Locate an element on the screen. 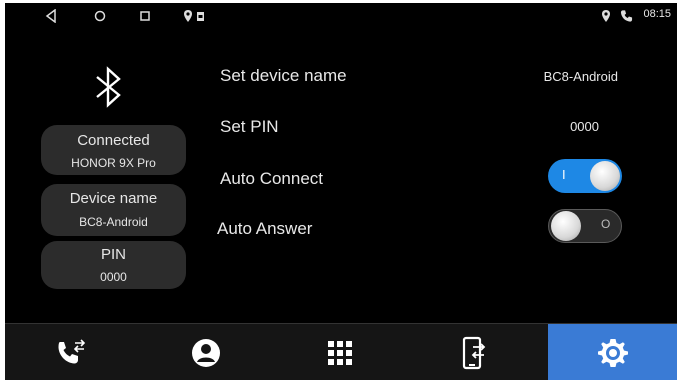 This screenshot has width=677, height=383. dialpad-icon is located at coordinates (340, 352).